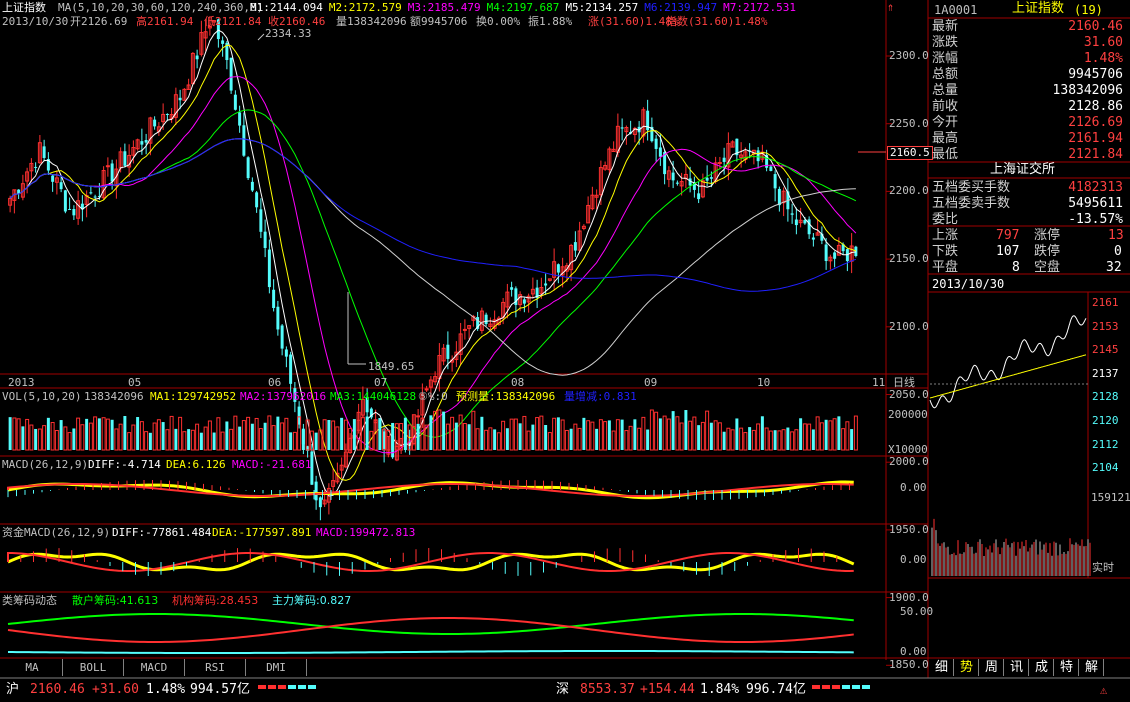 The width and height of the screenshot is (1130, 702). What do you see at coordinates (607, 689) in the screenshot?
I see `sz-price: 8553.37` at bounding box center [607, 689].